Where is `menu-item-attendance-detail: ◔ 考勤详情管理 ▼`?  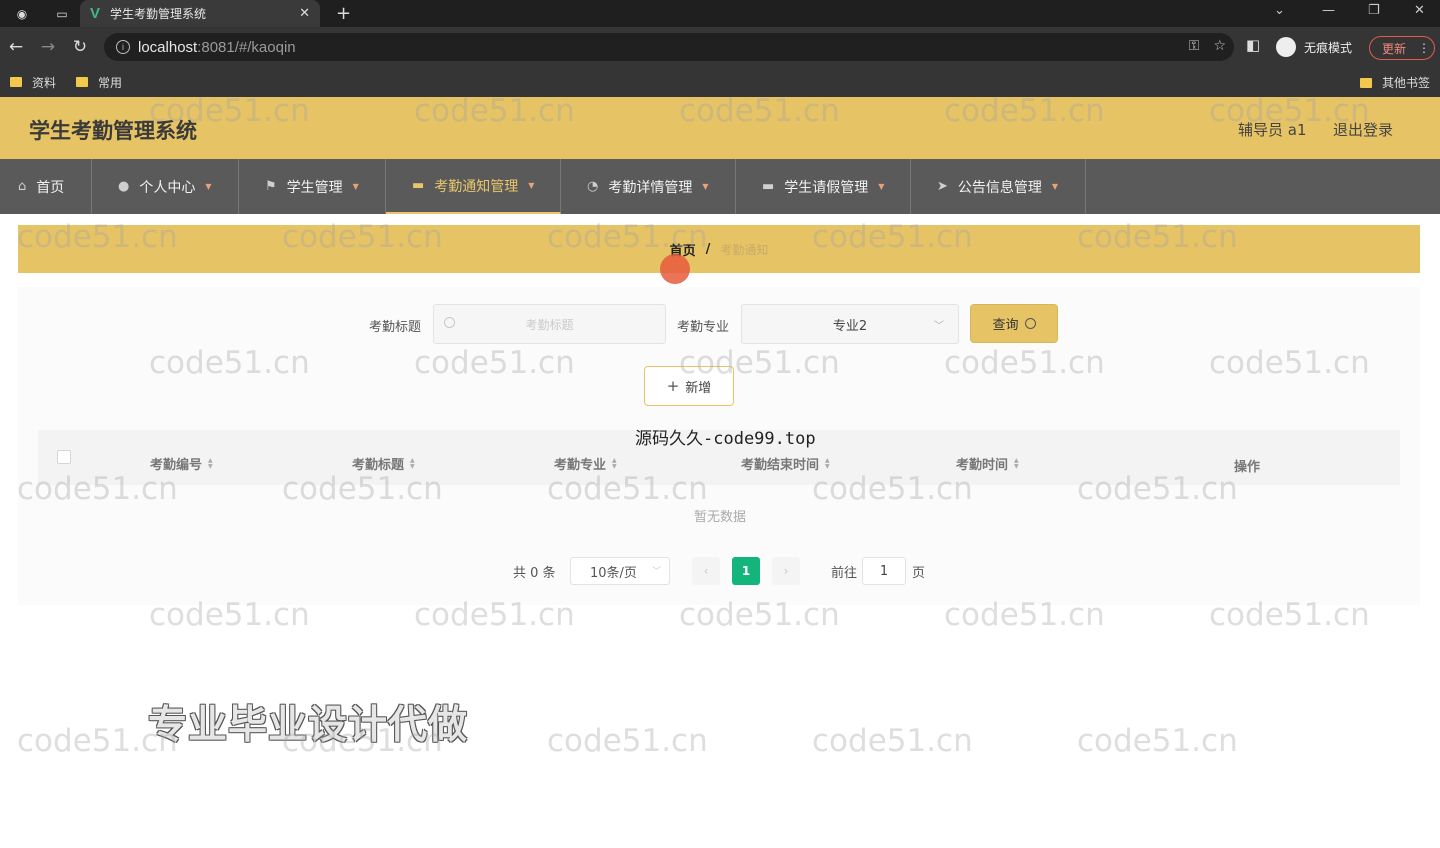 menu-item-attendance-detail: ◔ 考勤详情管理 ▼ is located at coordinates (648, 186).